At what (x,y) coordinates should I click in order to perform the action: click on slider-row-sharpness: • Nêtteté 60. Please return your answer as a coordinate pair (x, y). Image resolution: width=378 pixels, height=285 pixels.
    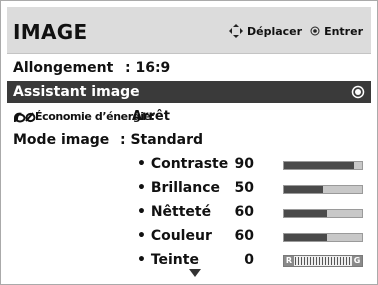
    Looking at the image, I should click on (189, 212).